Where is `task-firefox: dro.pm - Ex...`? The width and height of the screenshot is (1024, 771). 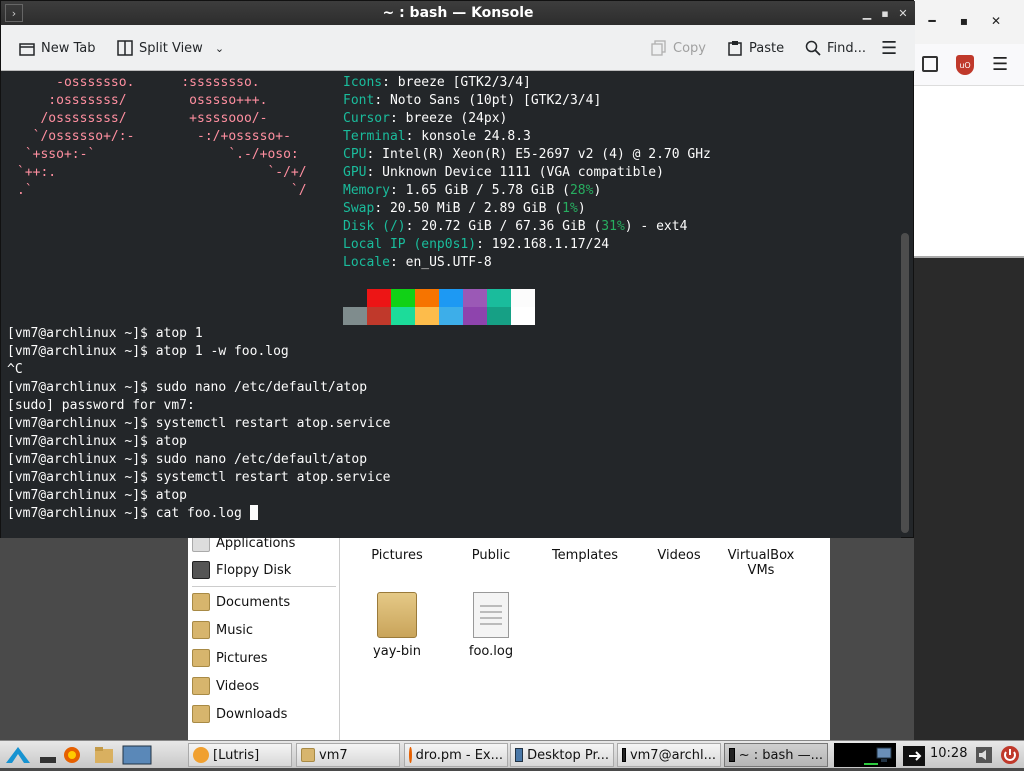
task-firefox: dro.pm - Ex... is located at coordinates (456, 755).